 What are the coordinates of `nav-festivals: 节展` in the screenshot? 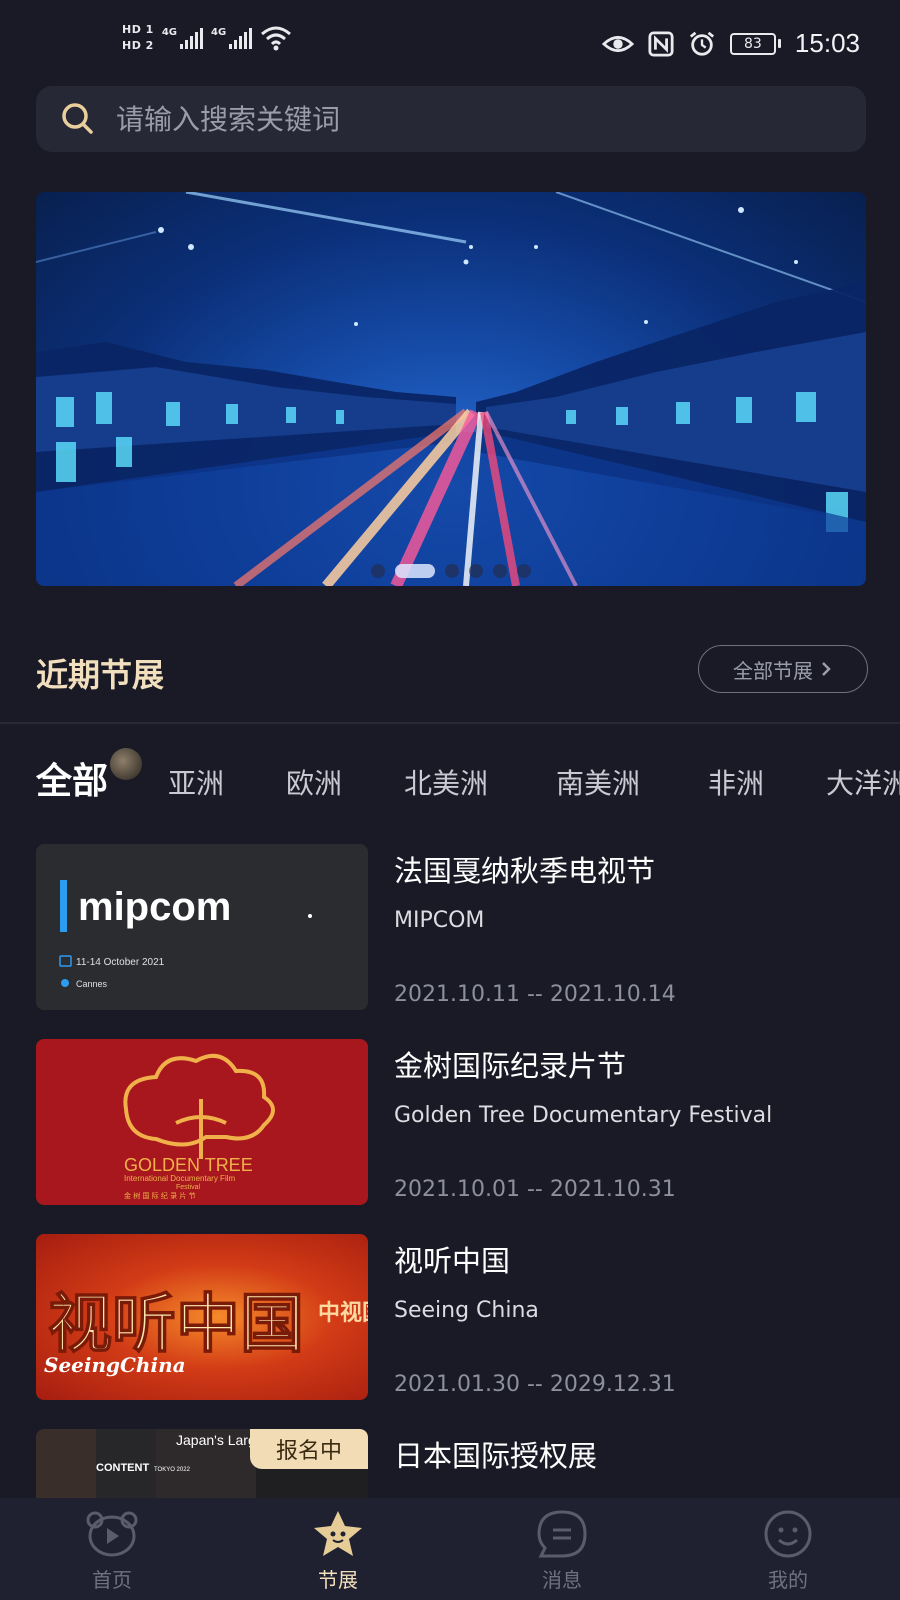 It's located at (338, 1553).